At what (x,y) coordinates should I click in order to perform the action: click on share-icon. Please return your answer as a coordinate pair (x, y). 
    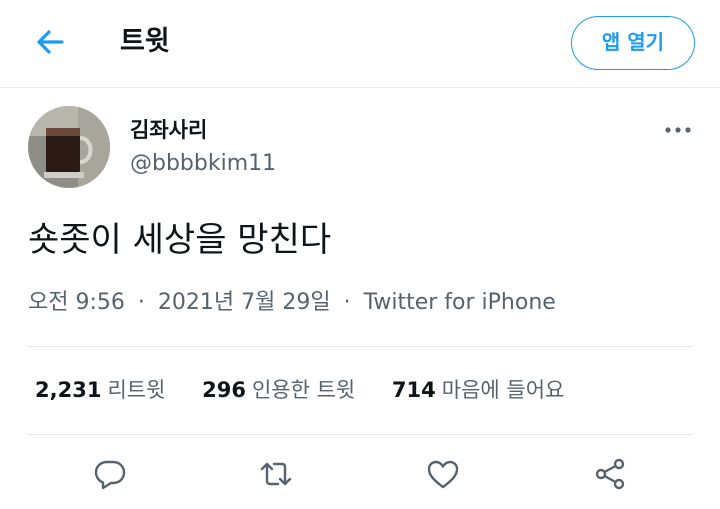
    Looking at the image, I should click on (610, 474).